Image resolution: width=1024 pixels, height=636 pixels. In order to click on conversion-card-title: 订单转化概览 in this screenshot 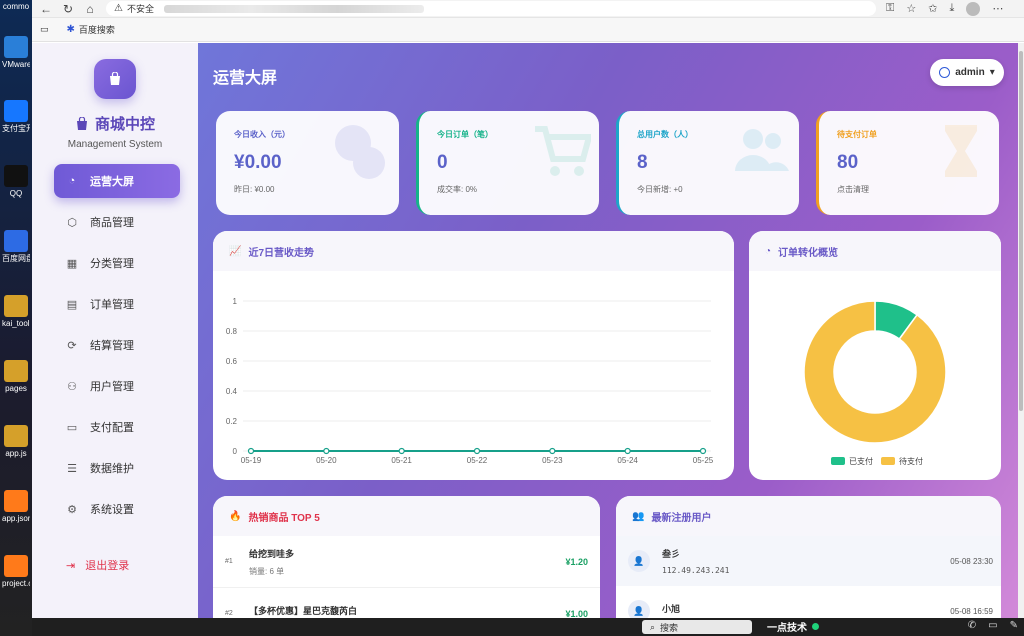, I will do `click(808, 253)`.